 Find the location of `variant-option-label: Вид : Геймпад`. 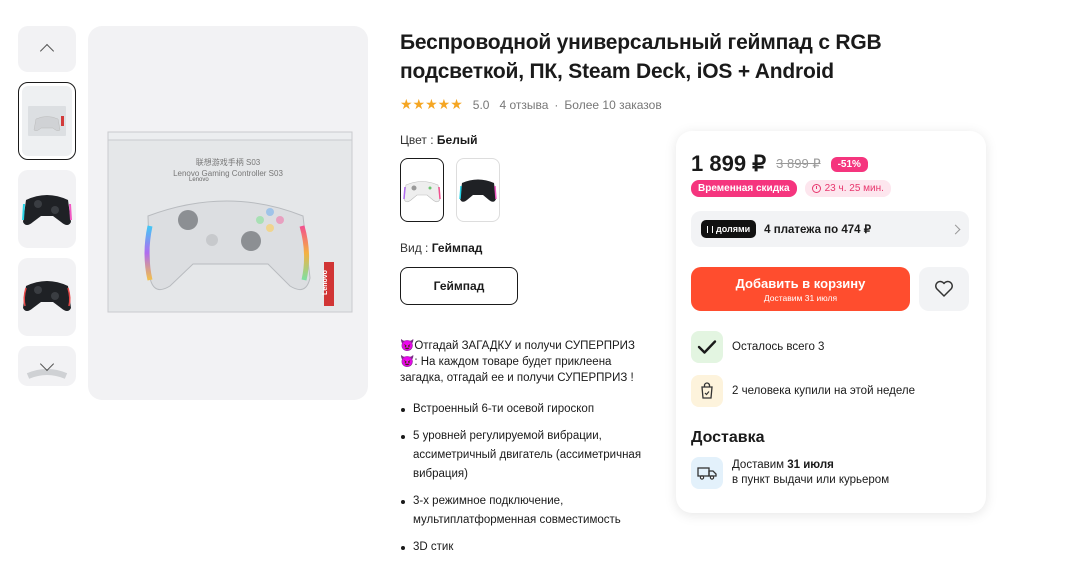

variant-option-label: Вид : Геймпад is located at coordinates (441, 248).